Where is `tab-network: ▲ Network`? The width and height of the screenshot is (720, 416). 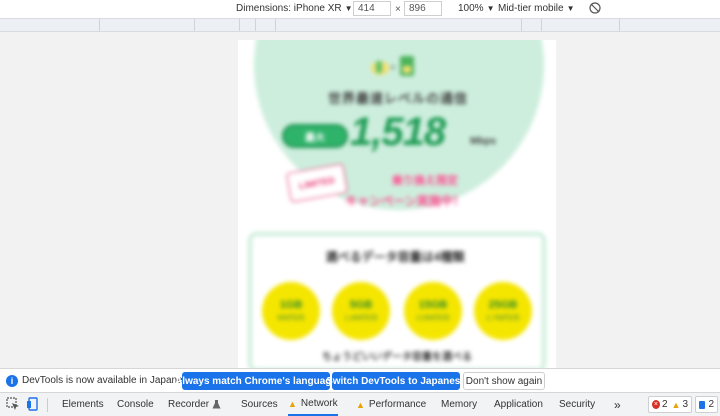 tab-network: ▲ Network is located at coordinates (313, 404).